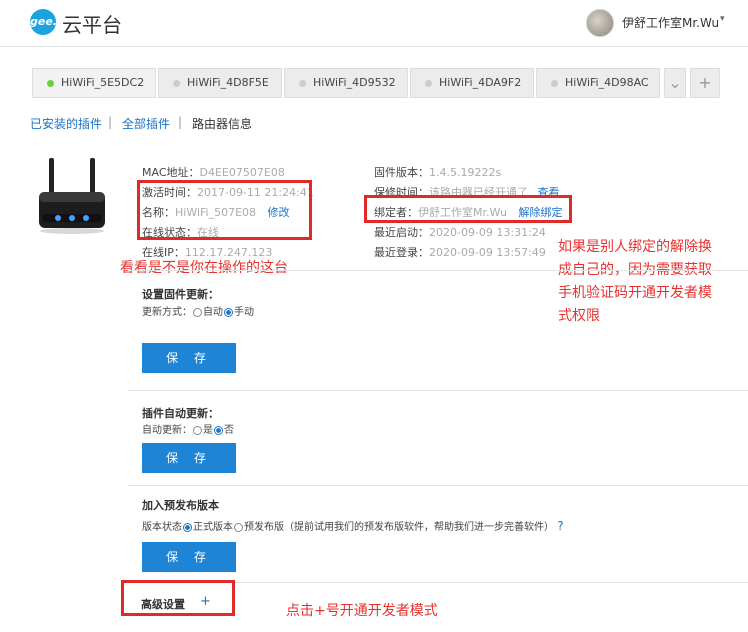 Image resolution: width=748 pixels, height=632 pixels. Describe the element at coordinates (66, 123) in the screenshot. I see `nav-installed-plugins: 已安装的插件` at that location.